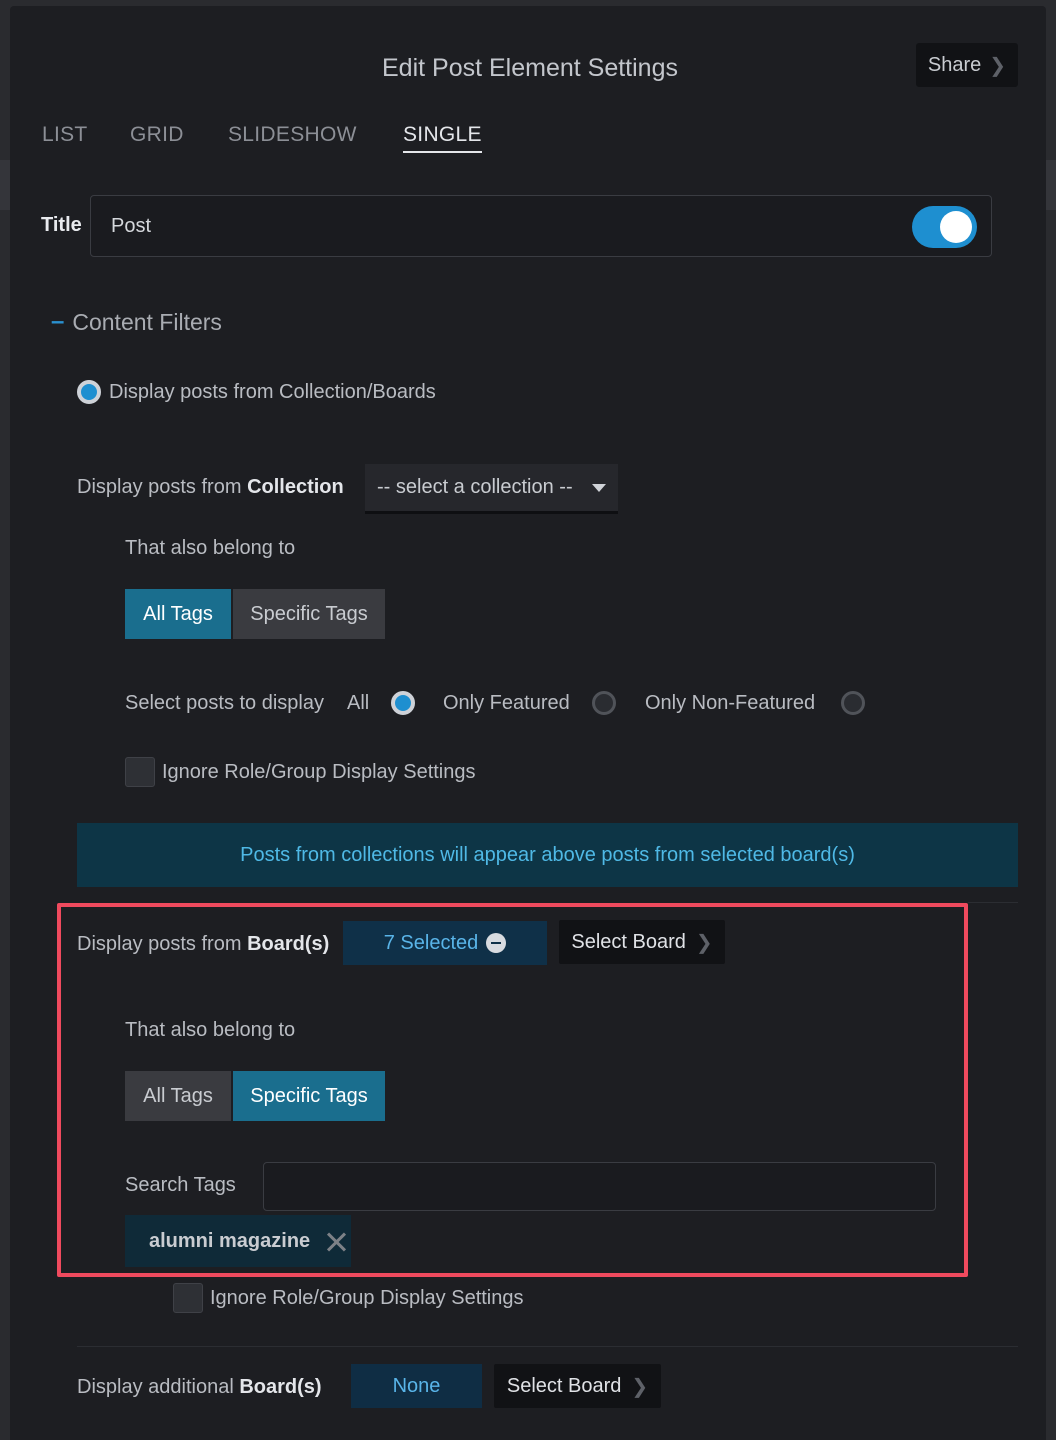 This screenshot has width=1056, height=1440. I want to click on select-posts-label: Select posts to display, so click(224, 703).